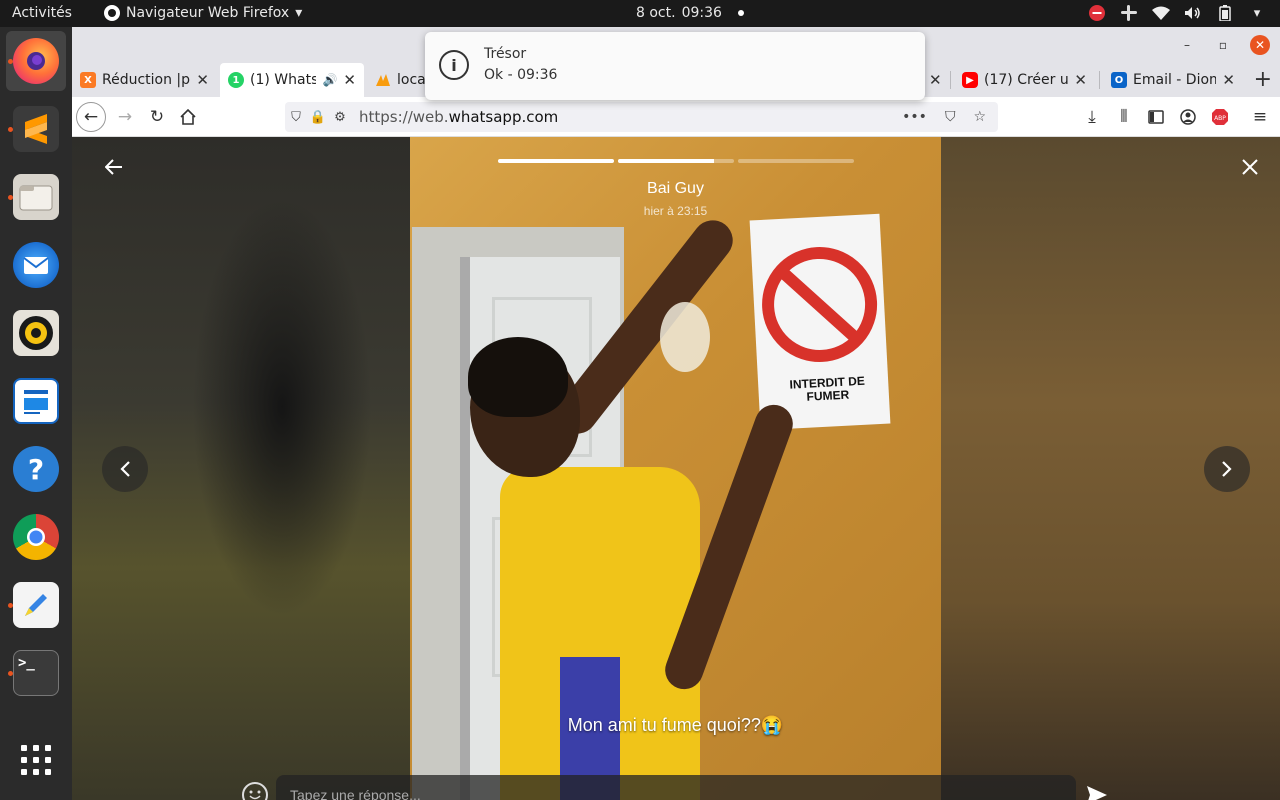 This screenshot has width=1280, height=800. What do you see at coordinates (88, 80) in the screenshot?
I see `xampp-icon: X` at bounding box center [88, 80].